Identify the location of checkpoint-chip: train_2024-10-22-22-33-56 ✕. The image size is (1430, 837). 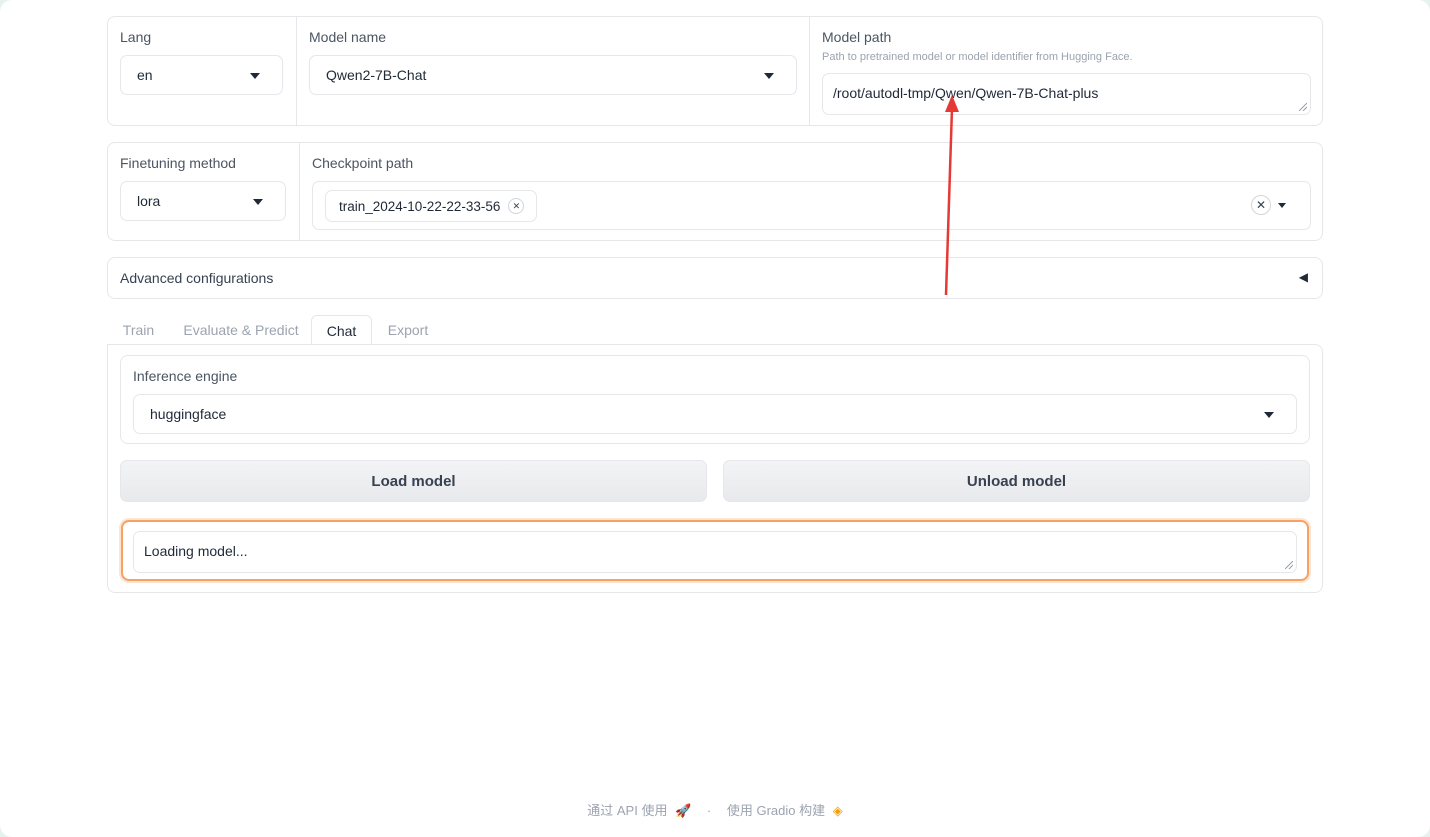
(431, 206).